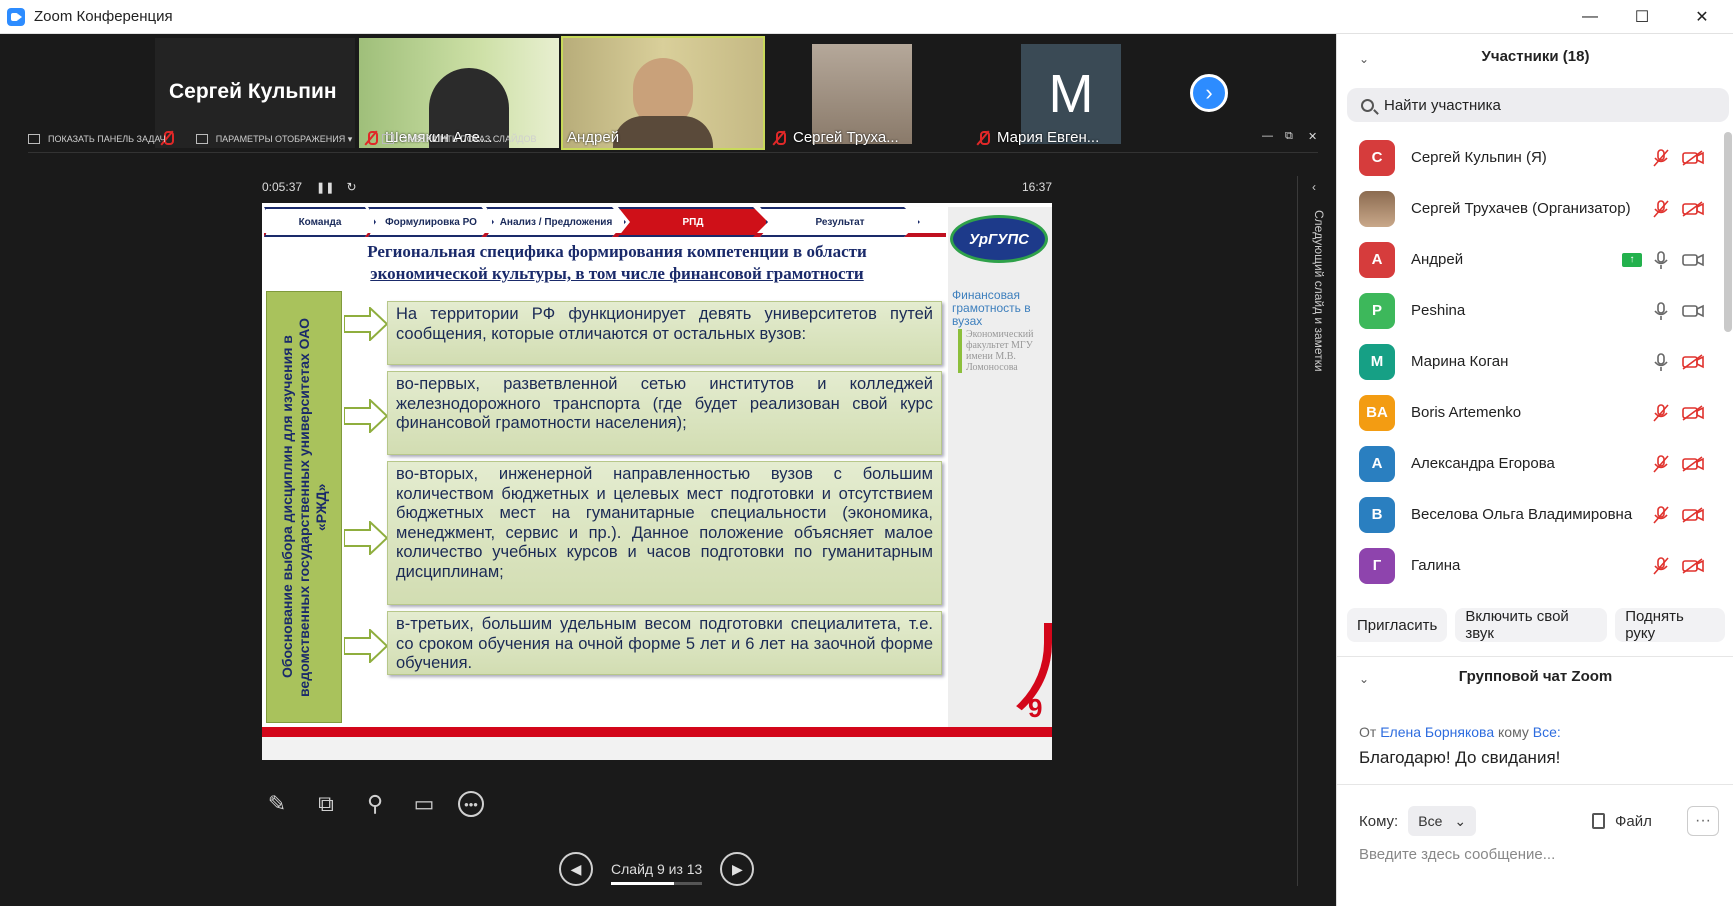  Describe the element at coordinates (1377, 157) in the screenshot. I see `avatar: С` at that location.